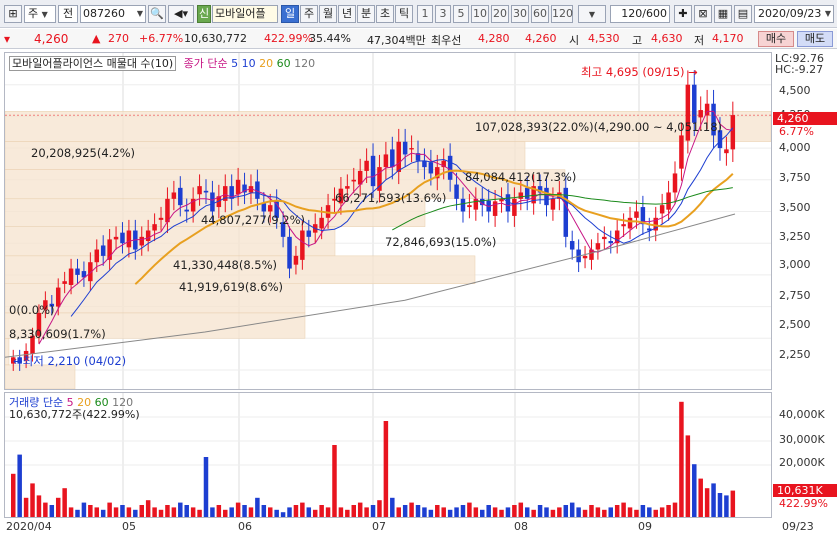 The height and width of the screenshot is (536, 837). I want to click on volume-profile-label: 66,271,593(13.6%), so click(390, 198).